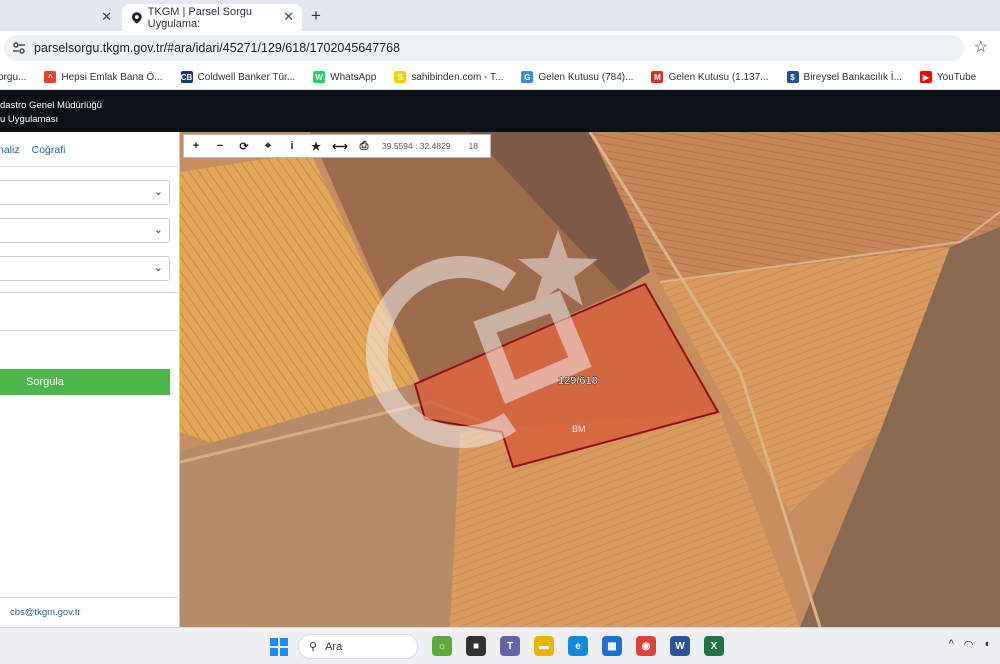  Describe the element at coordinates (578, 646) in the screenshot. I see `edge-icon: e` at that location.